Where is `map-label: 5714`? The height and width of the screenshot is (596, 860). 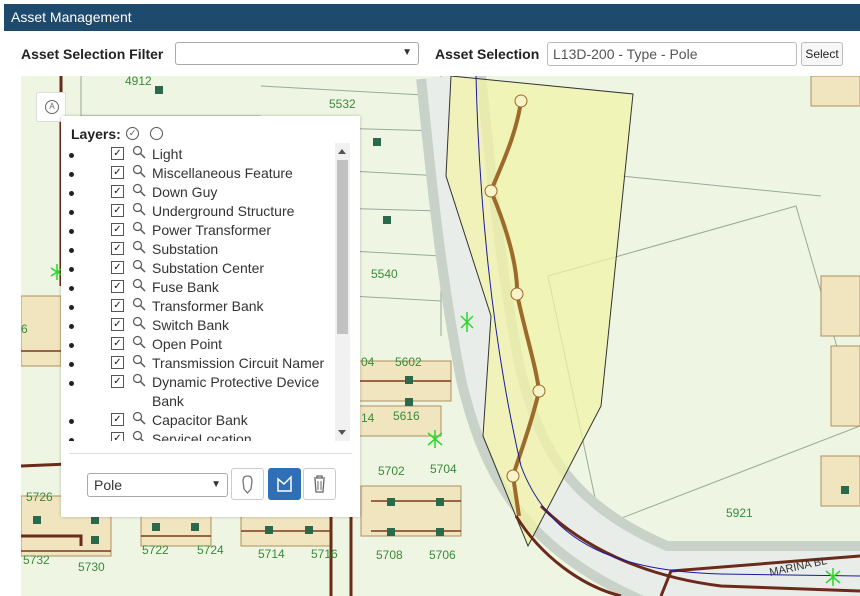 map-label: 5714 is located at coordinates (271, 554).